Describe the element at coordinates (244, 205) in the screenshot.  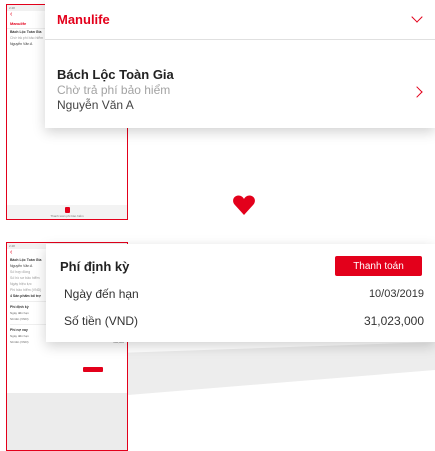
I see `heart-icon` at that location.